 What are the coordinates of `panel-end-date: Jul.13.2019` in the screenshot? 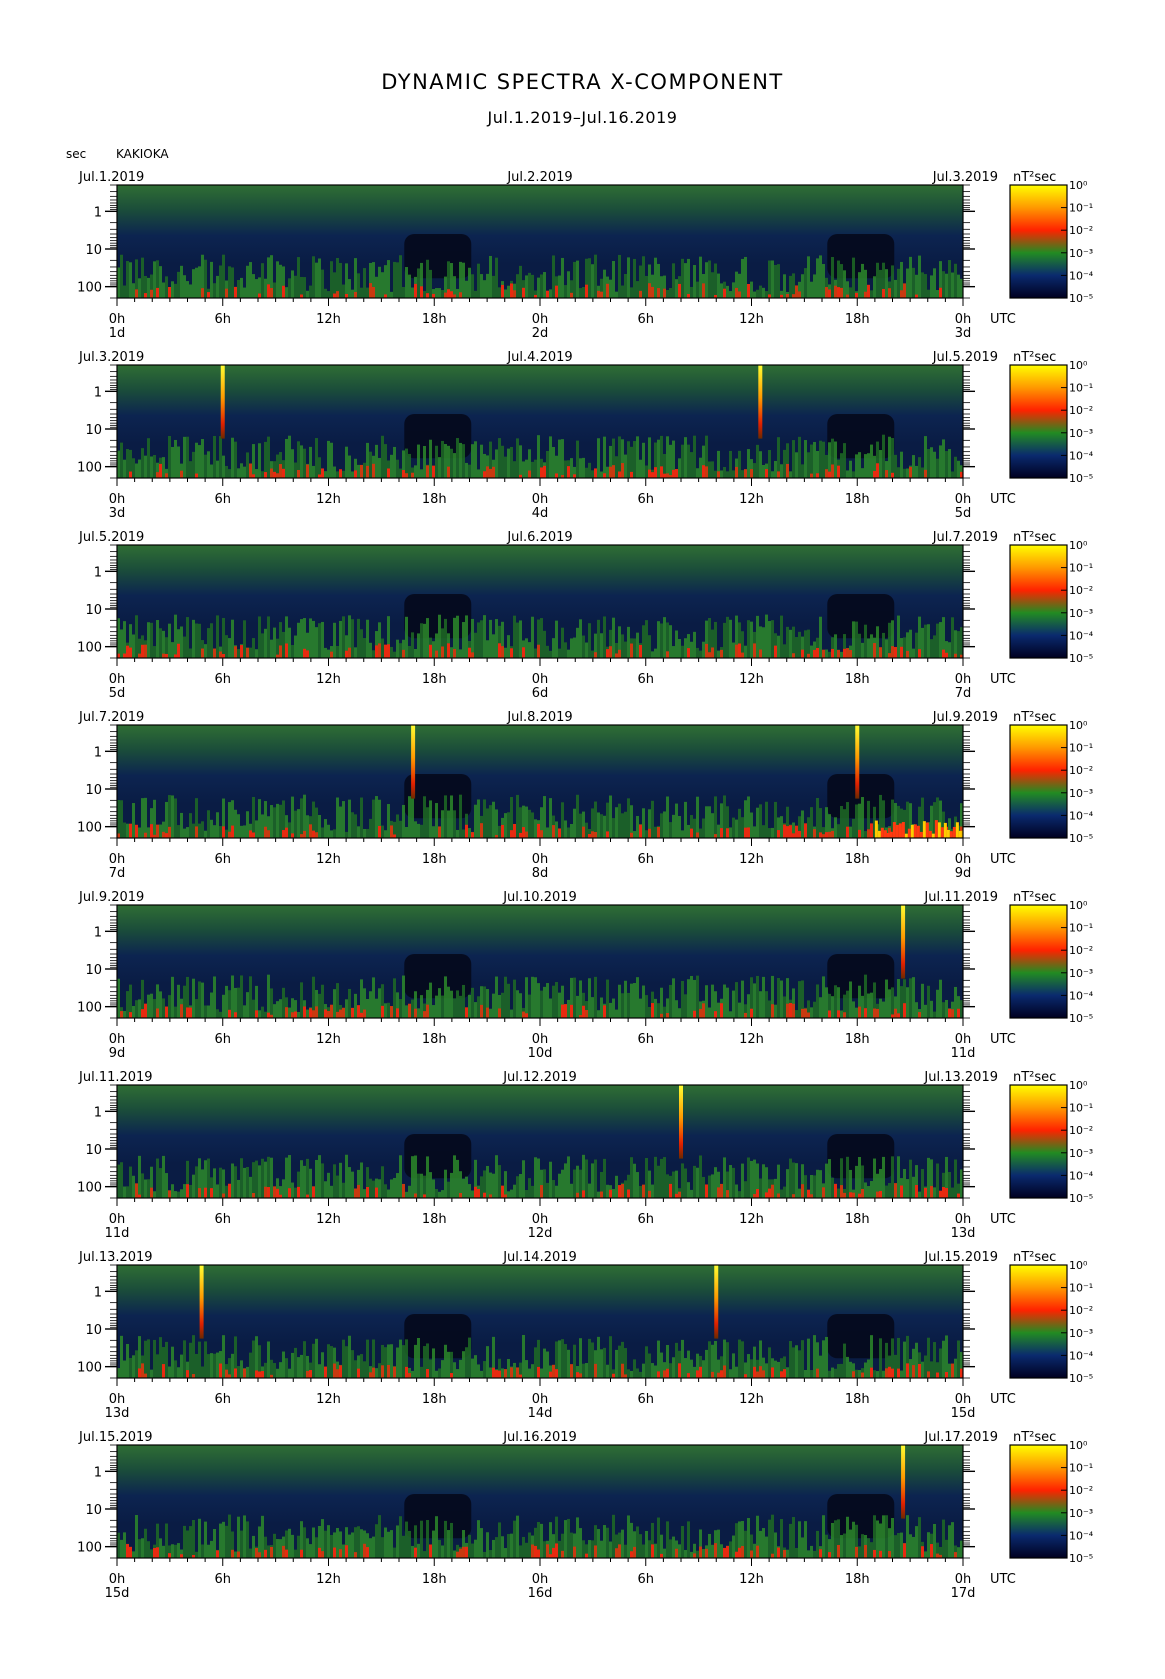 It's located at (960, 1077).